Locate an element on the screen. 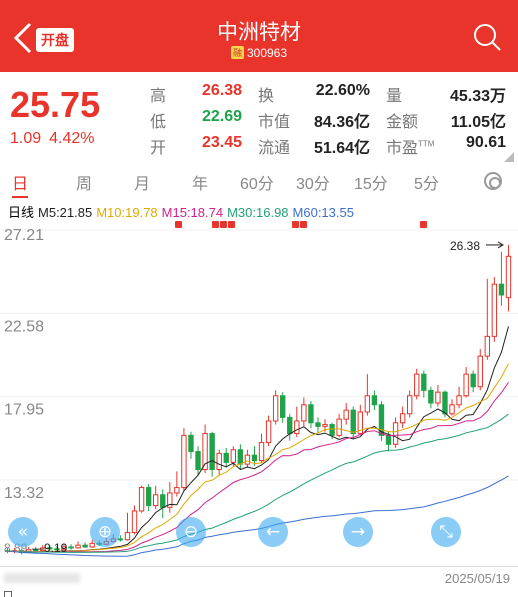 This screenshot has width=518, height=597. low-price-annotation: —9.19 is located at coordinates (50, 548).